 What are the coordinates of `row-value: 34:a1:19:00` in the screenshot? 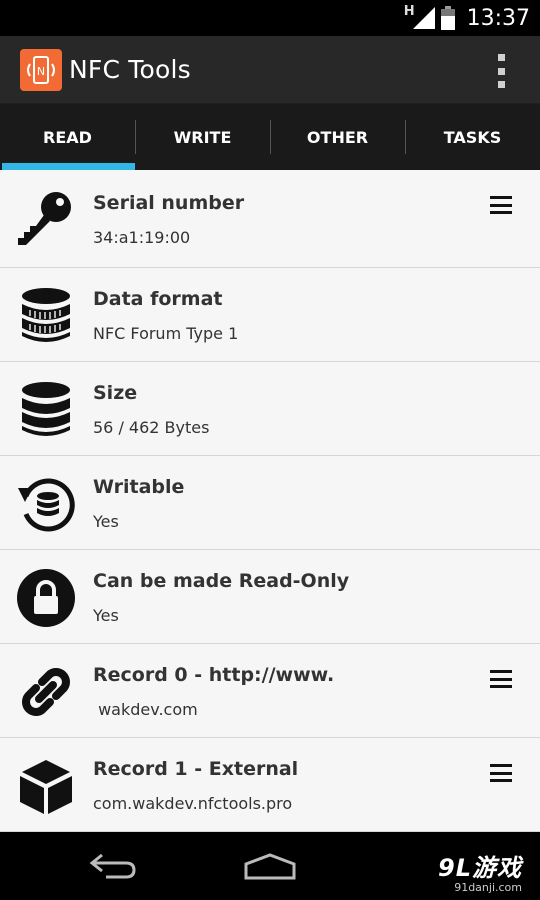 It's located at (142, 237).